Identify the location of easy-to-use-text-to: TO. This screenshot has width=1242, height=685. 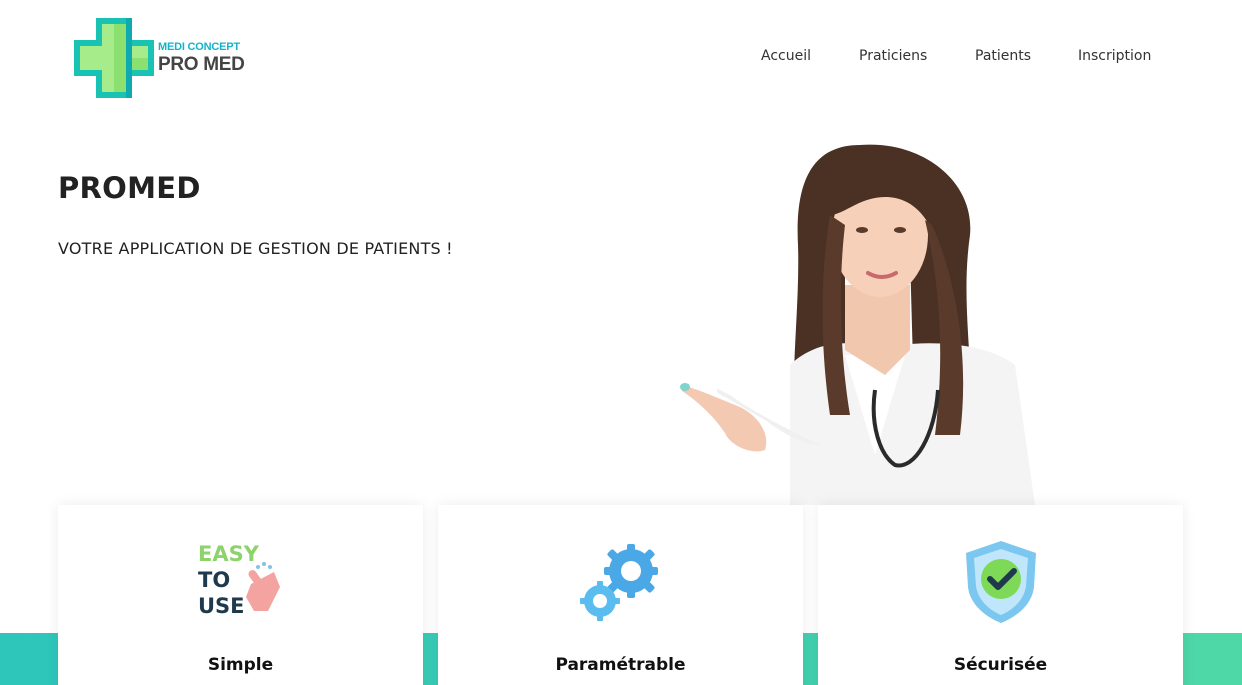
(214, 580).